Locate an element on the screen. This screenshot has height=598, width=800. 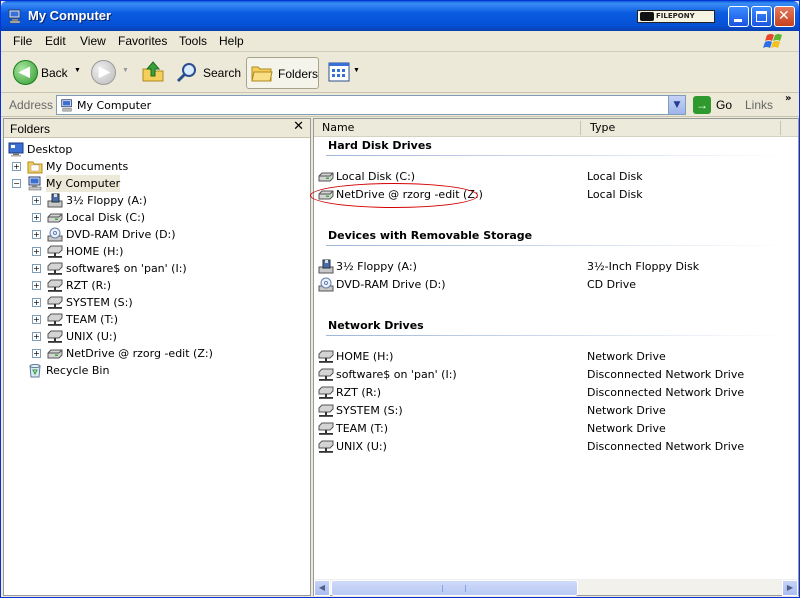
go-arrow-icon: → is located at coordinates (702, 105).